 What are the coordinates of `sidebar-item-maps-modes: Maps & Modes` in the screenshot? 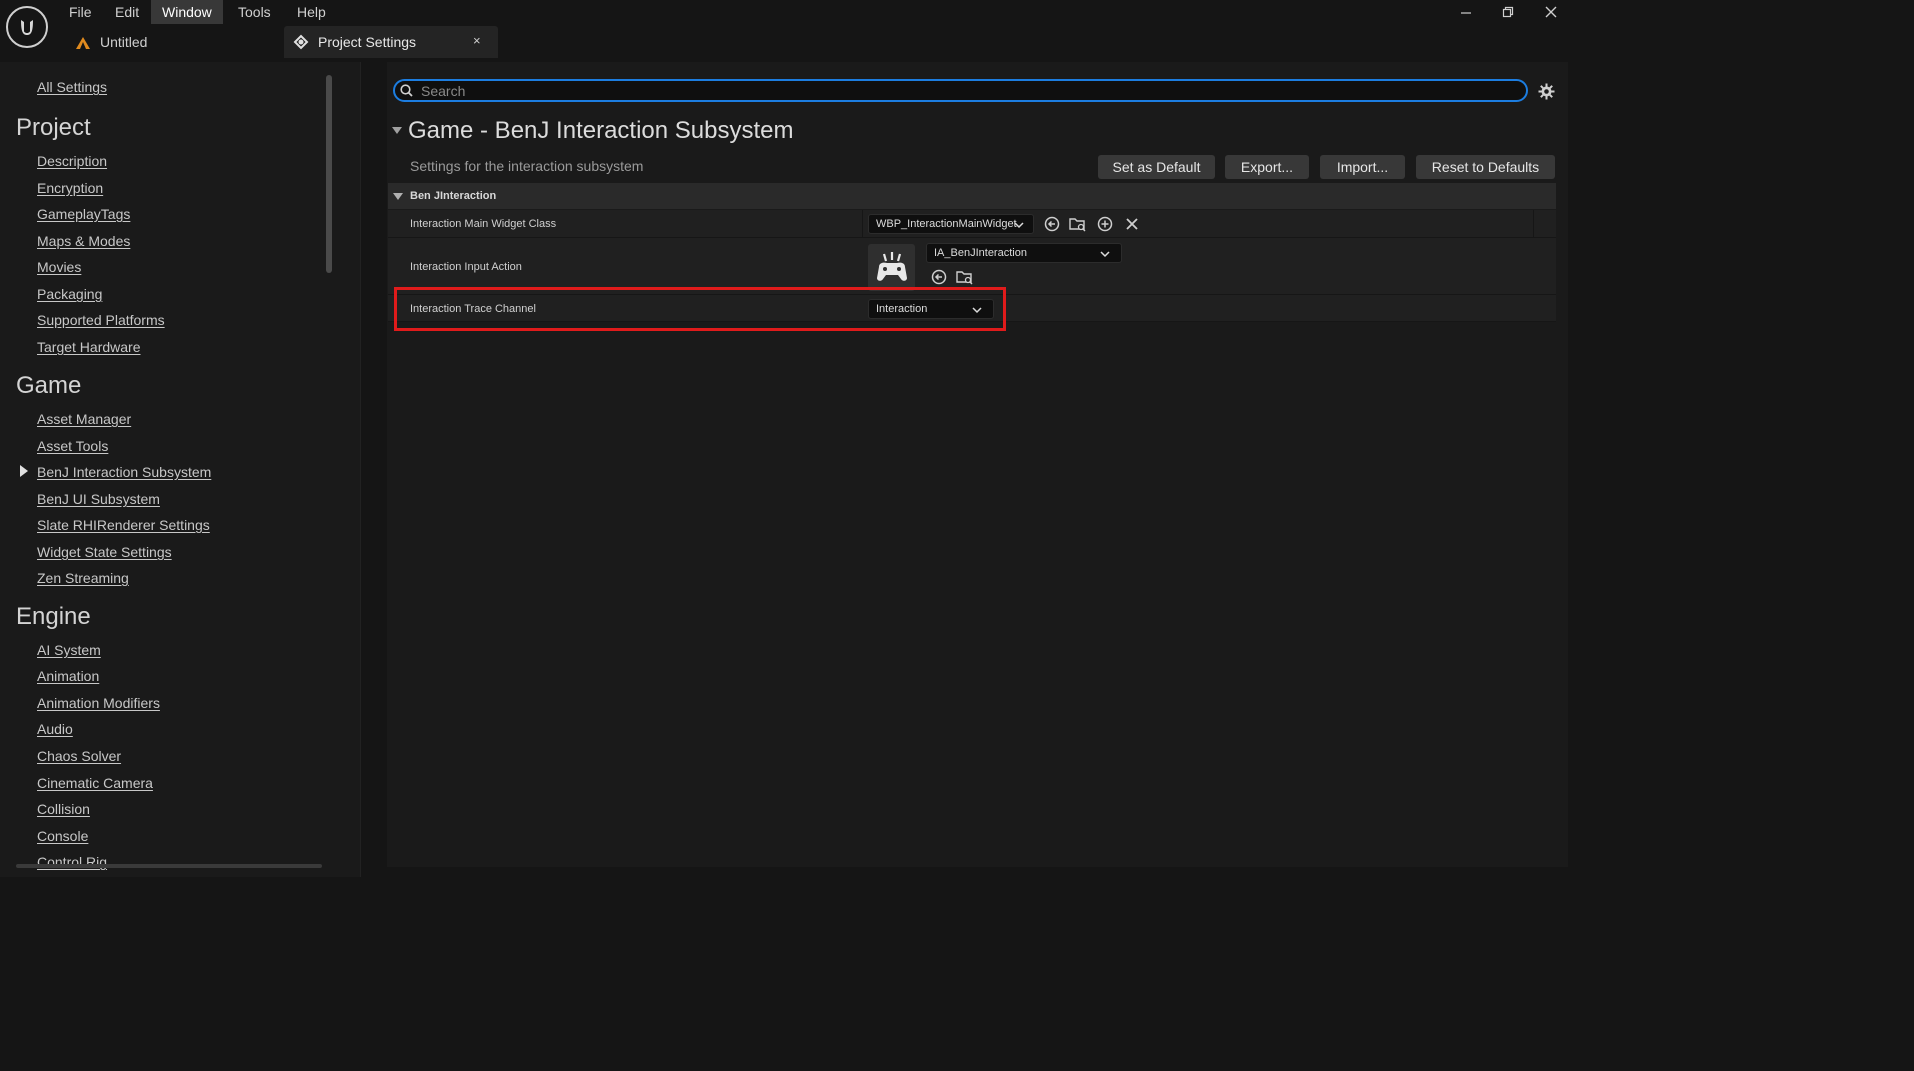 It's located at (83, 241).